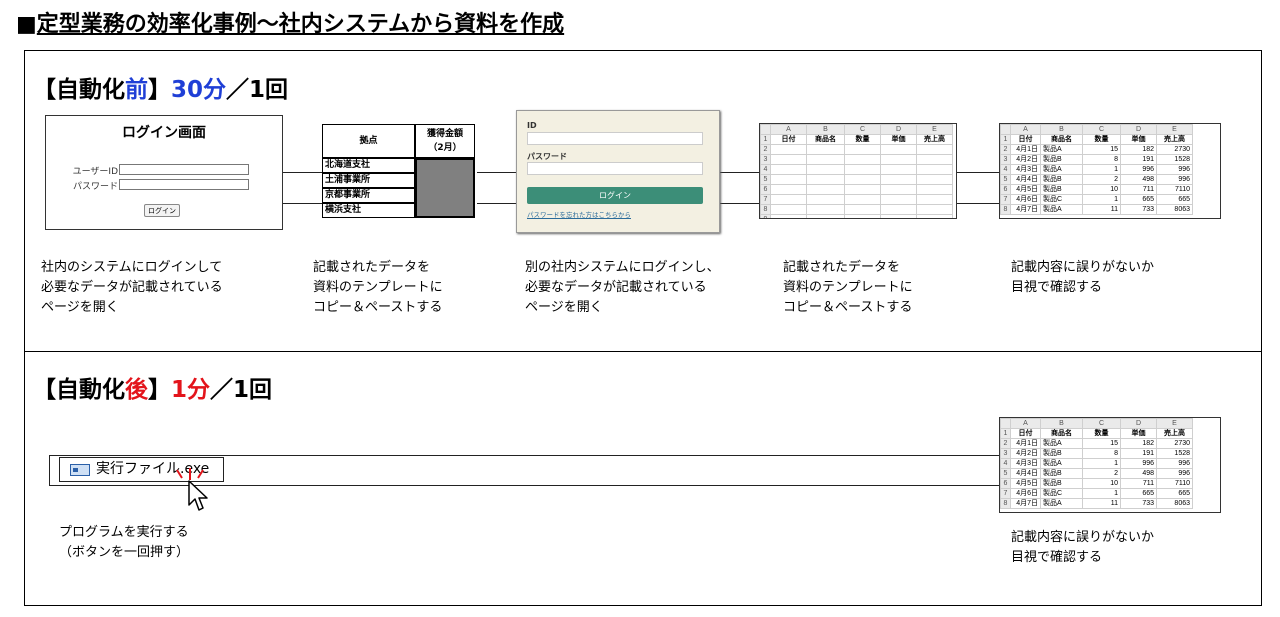  I want to click on title-text: 定型業務の効率化事例～社内システムから資料を作成, so click(300, 24).